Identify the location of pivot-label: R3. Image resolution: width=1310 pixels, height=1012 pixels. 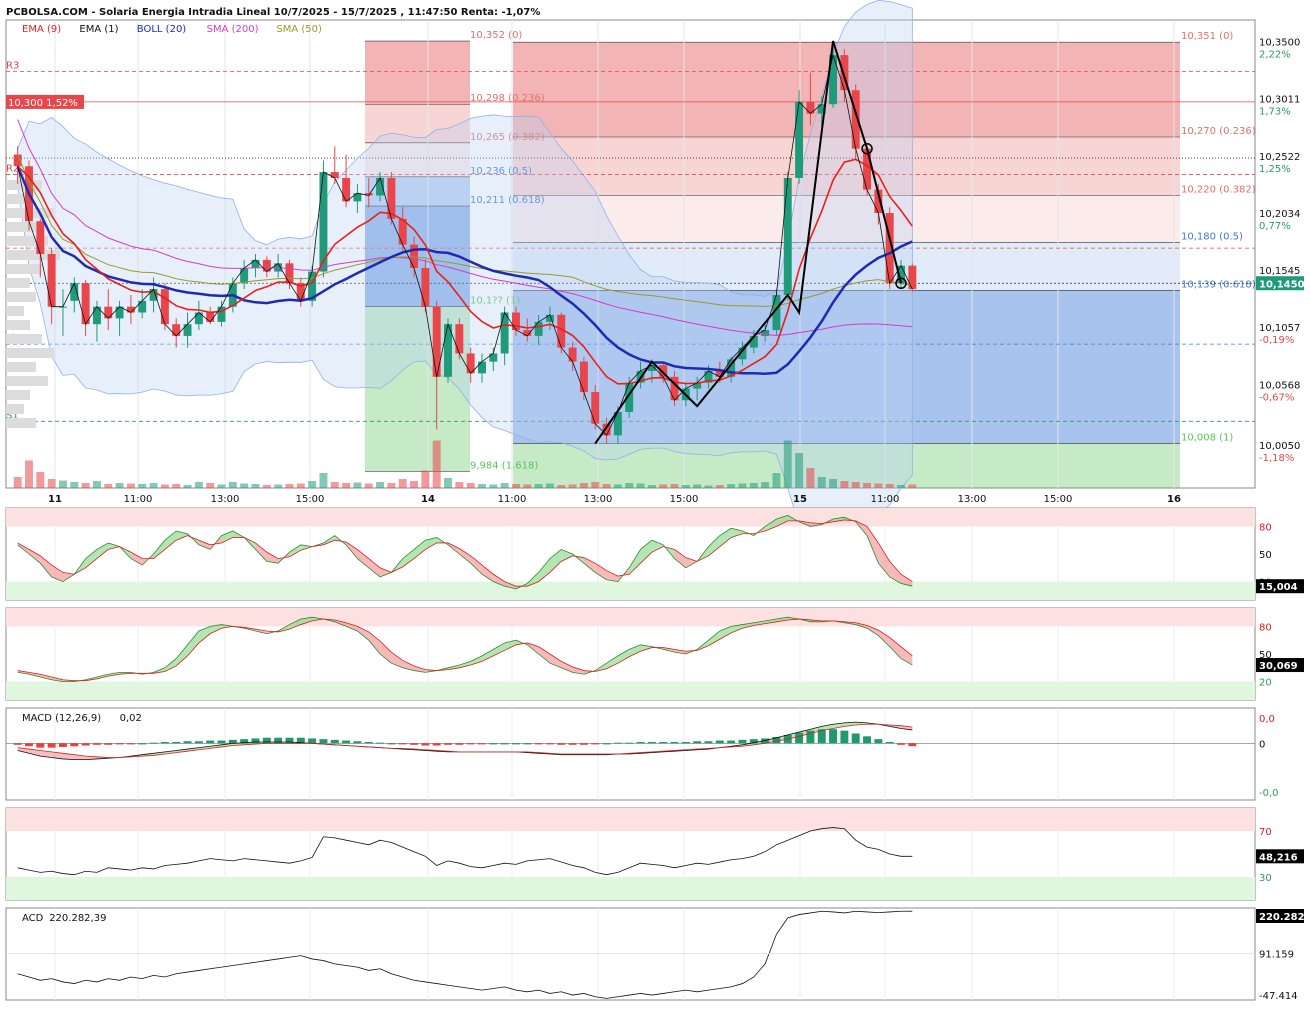
(12, 65).